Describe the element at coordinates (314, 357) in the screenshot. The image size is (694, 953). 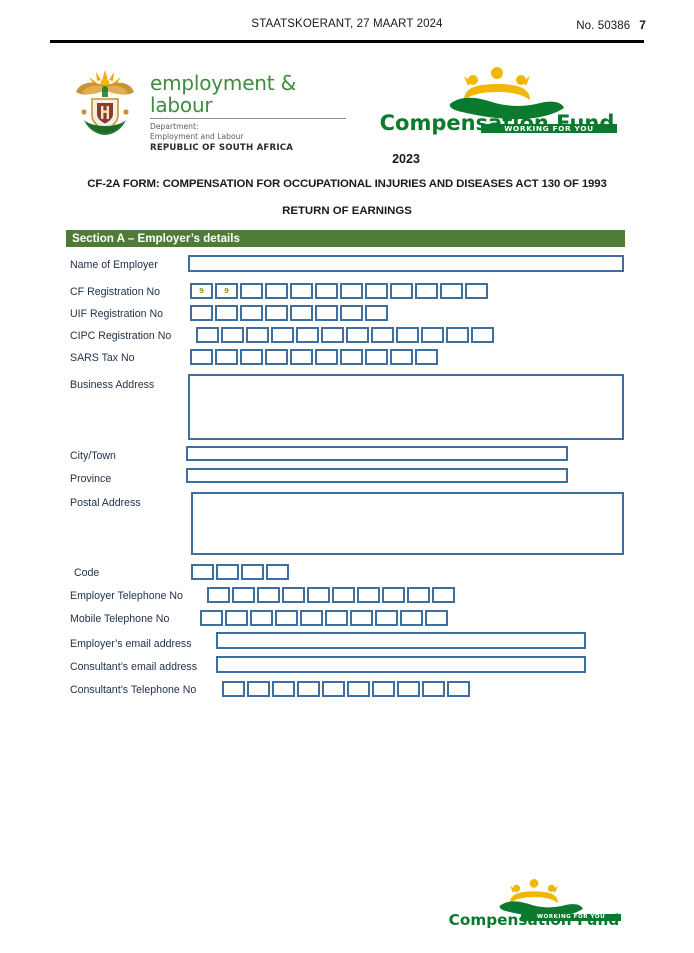
I see `cells-sars-tax-no` at that location.